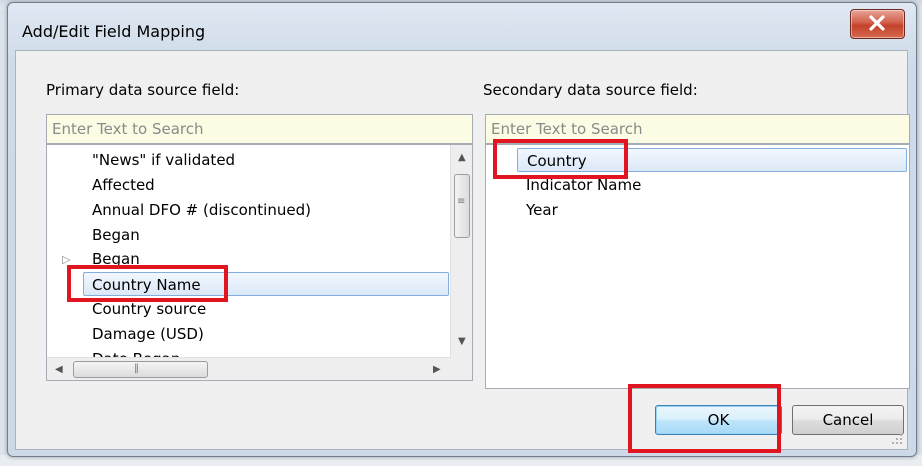 The height and width of the screenshot is (466, 922). What do you see at coordinates (462, 158) in the screenshot?
I see `arrow-up-icon: ▲` at bounding box center [462, 158].